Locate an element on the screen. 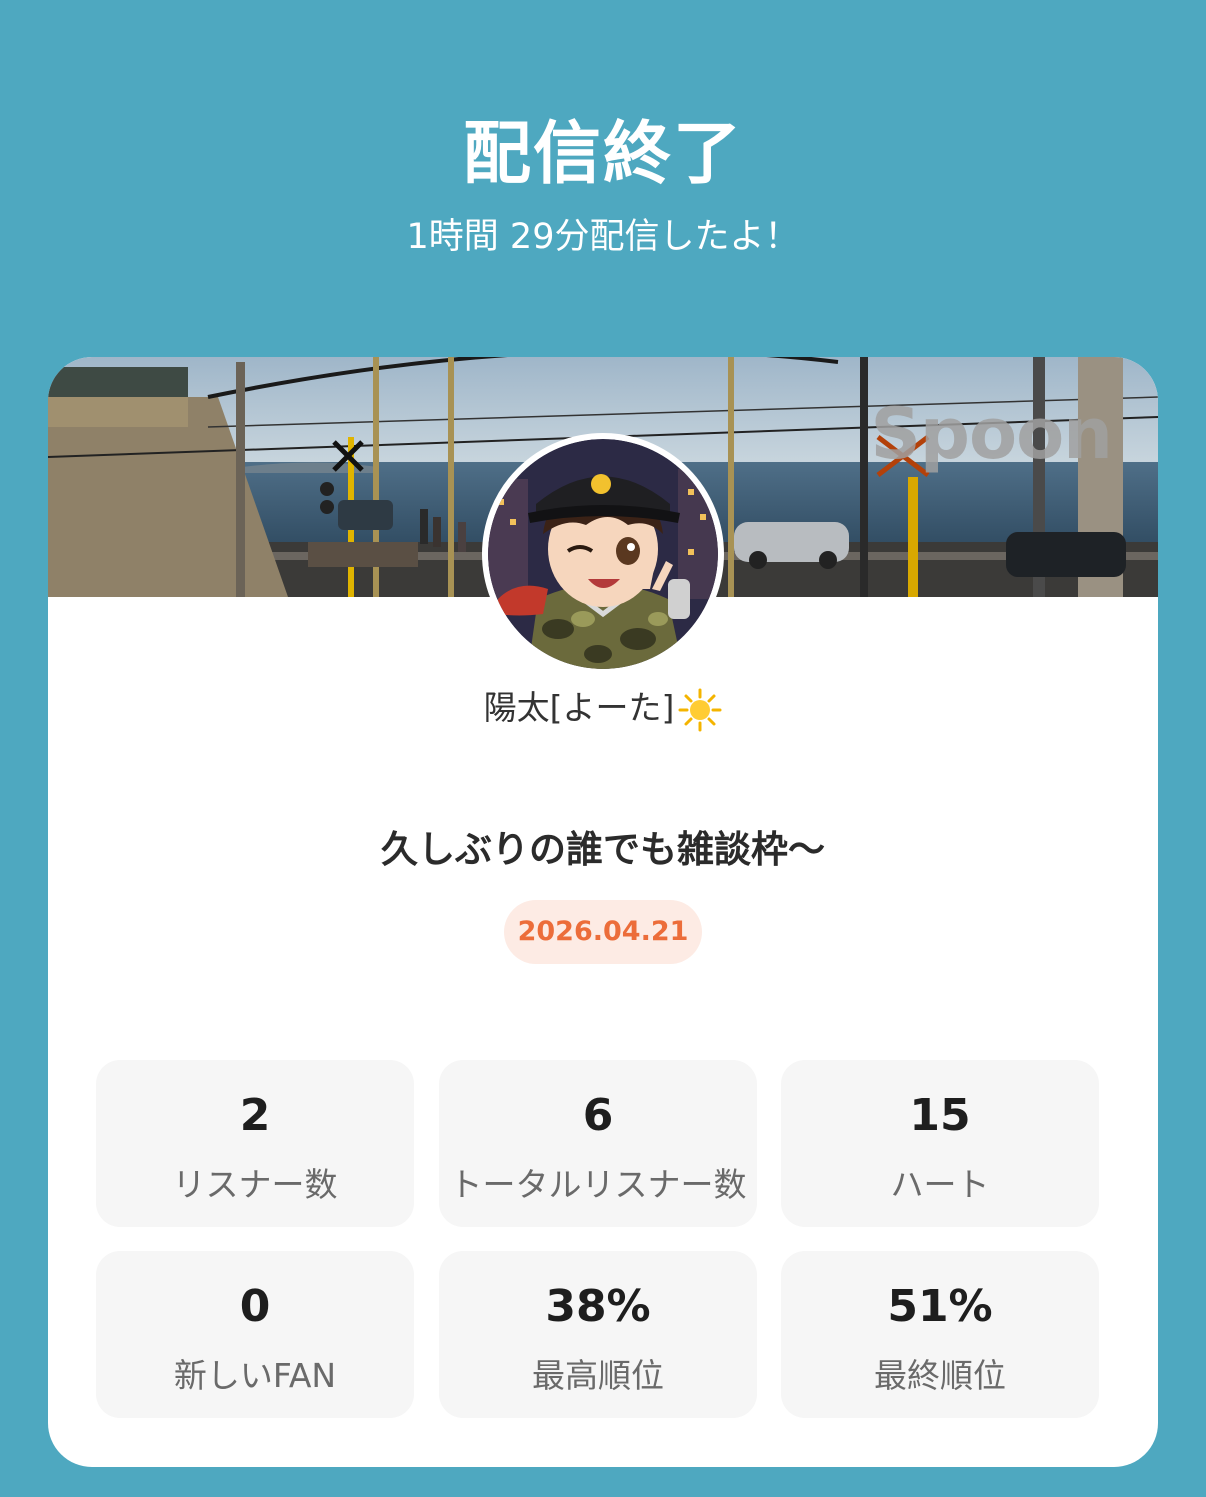 The height and width of the screenshot is (1497, 1206). stat-final-rank: 51% 最終順位 is located at coordinates (940, 1334).